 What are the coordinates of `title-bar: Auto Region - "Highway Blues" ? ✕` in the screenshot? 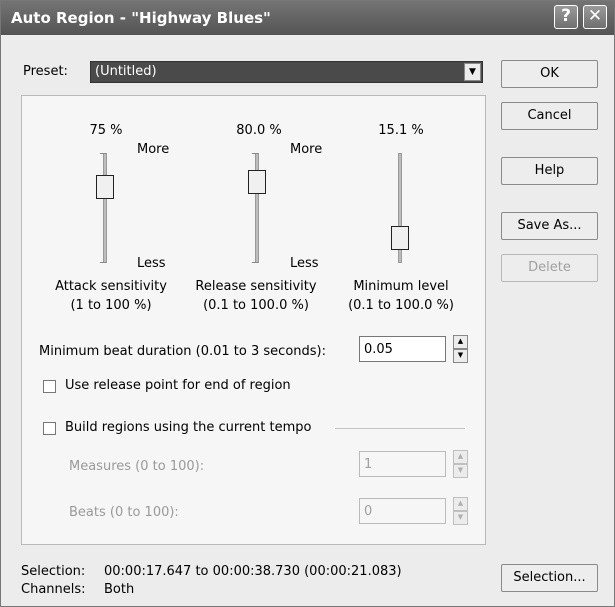 It's located at (307, 18).